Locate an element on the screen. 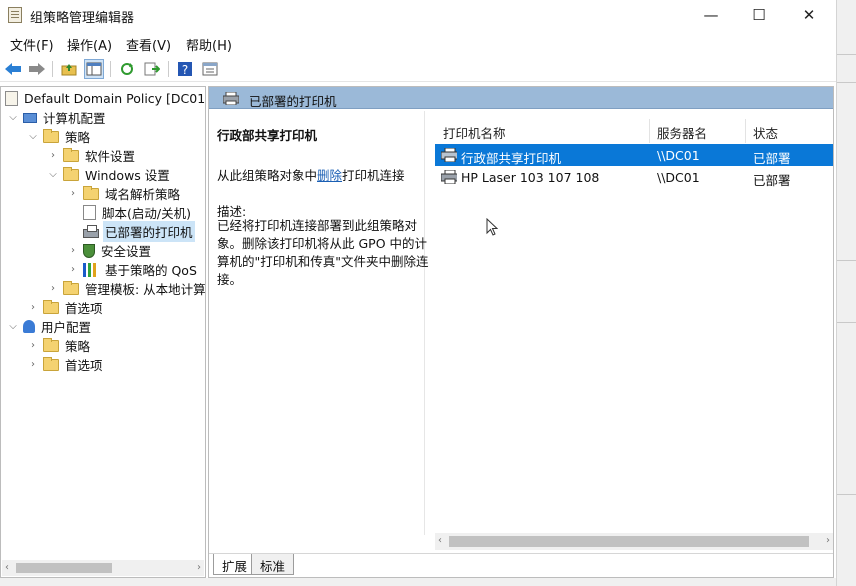 The image size is (856, 586). column-header-server: 服务器名 is located at coordinates (682, 132).